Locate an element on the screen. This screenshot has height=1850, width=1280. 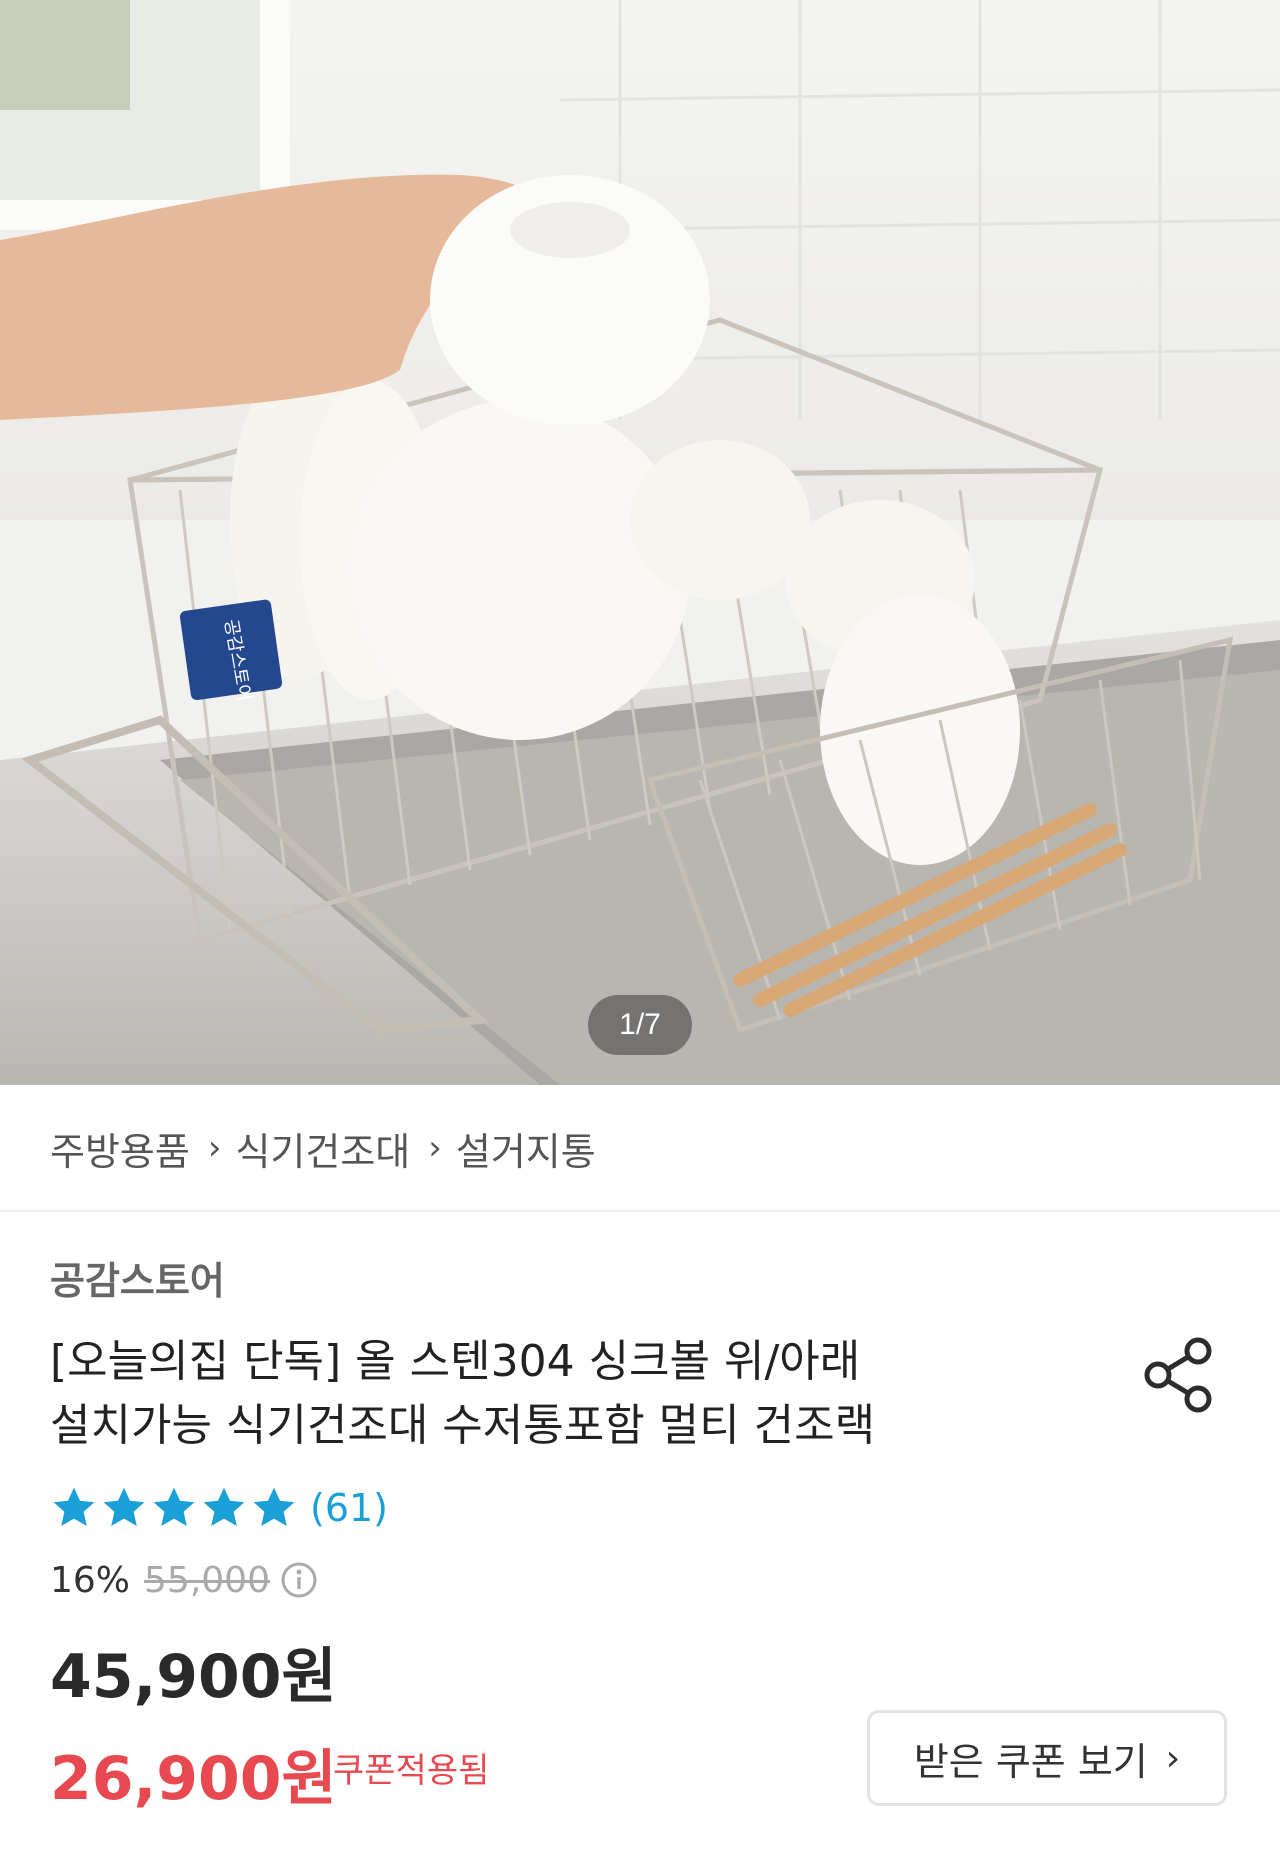
star-rating is located at coordinates (175, 1508).